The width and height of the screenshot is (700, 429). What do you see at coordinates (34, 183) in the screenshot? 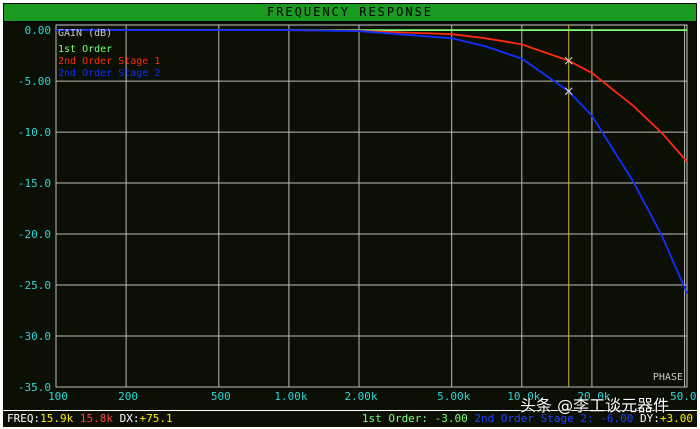
I see `y-tick-label: -15.0` at bounding box center [34, 183].